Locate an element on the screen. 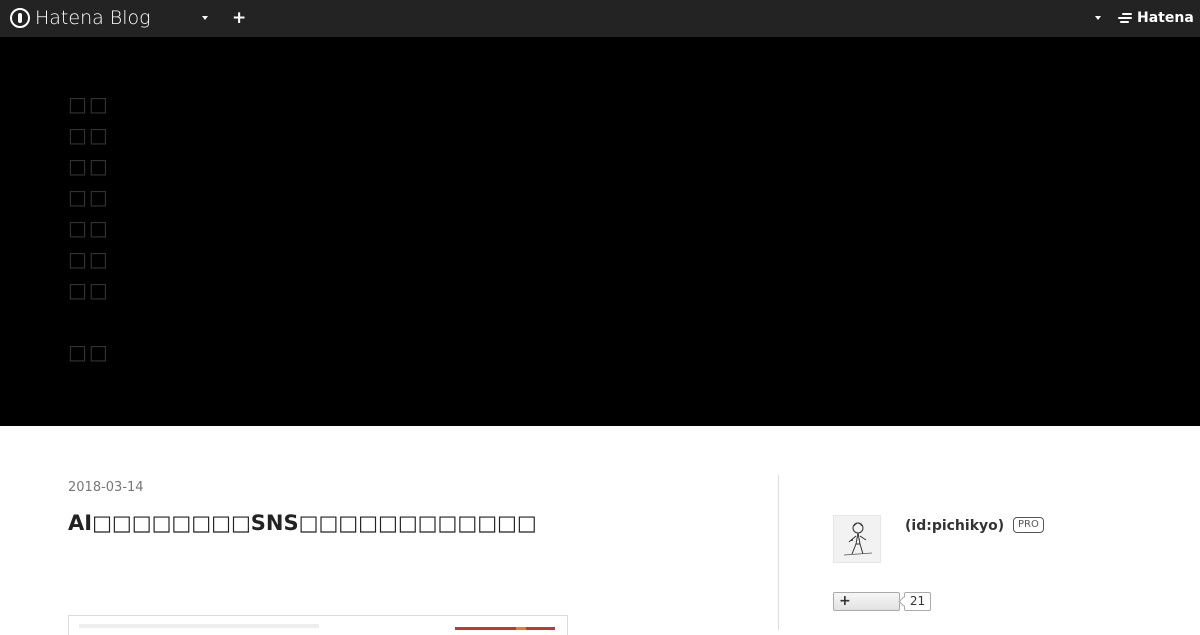 The image size is (1200, 635). hatena-label: Hatena is located at coordinates (1165, 18).